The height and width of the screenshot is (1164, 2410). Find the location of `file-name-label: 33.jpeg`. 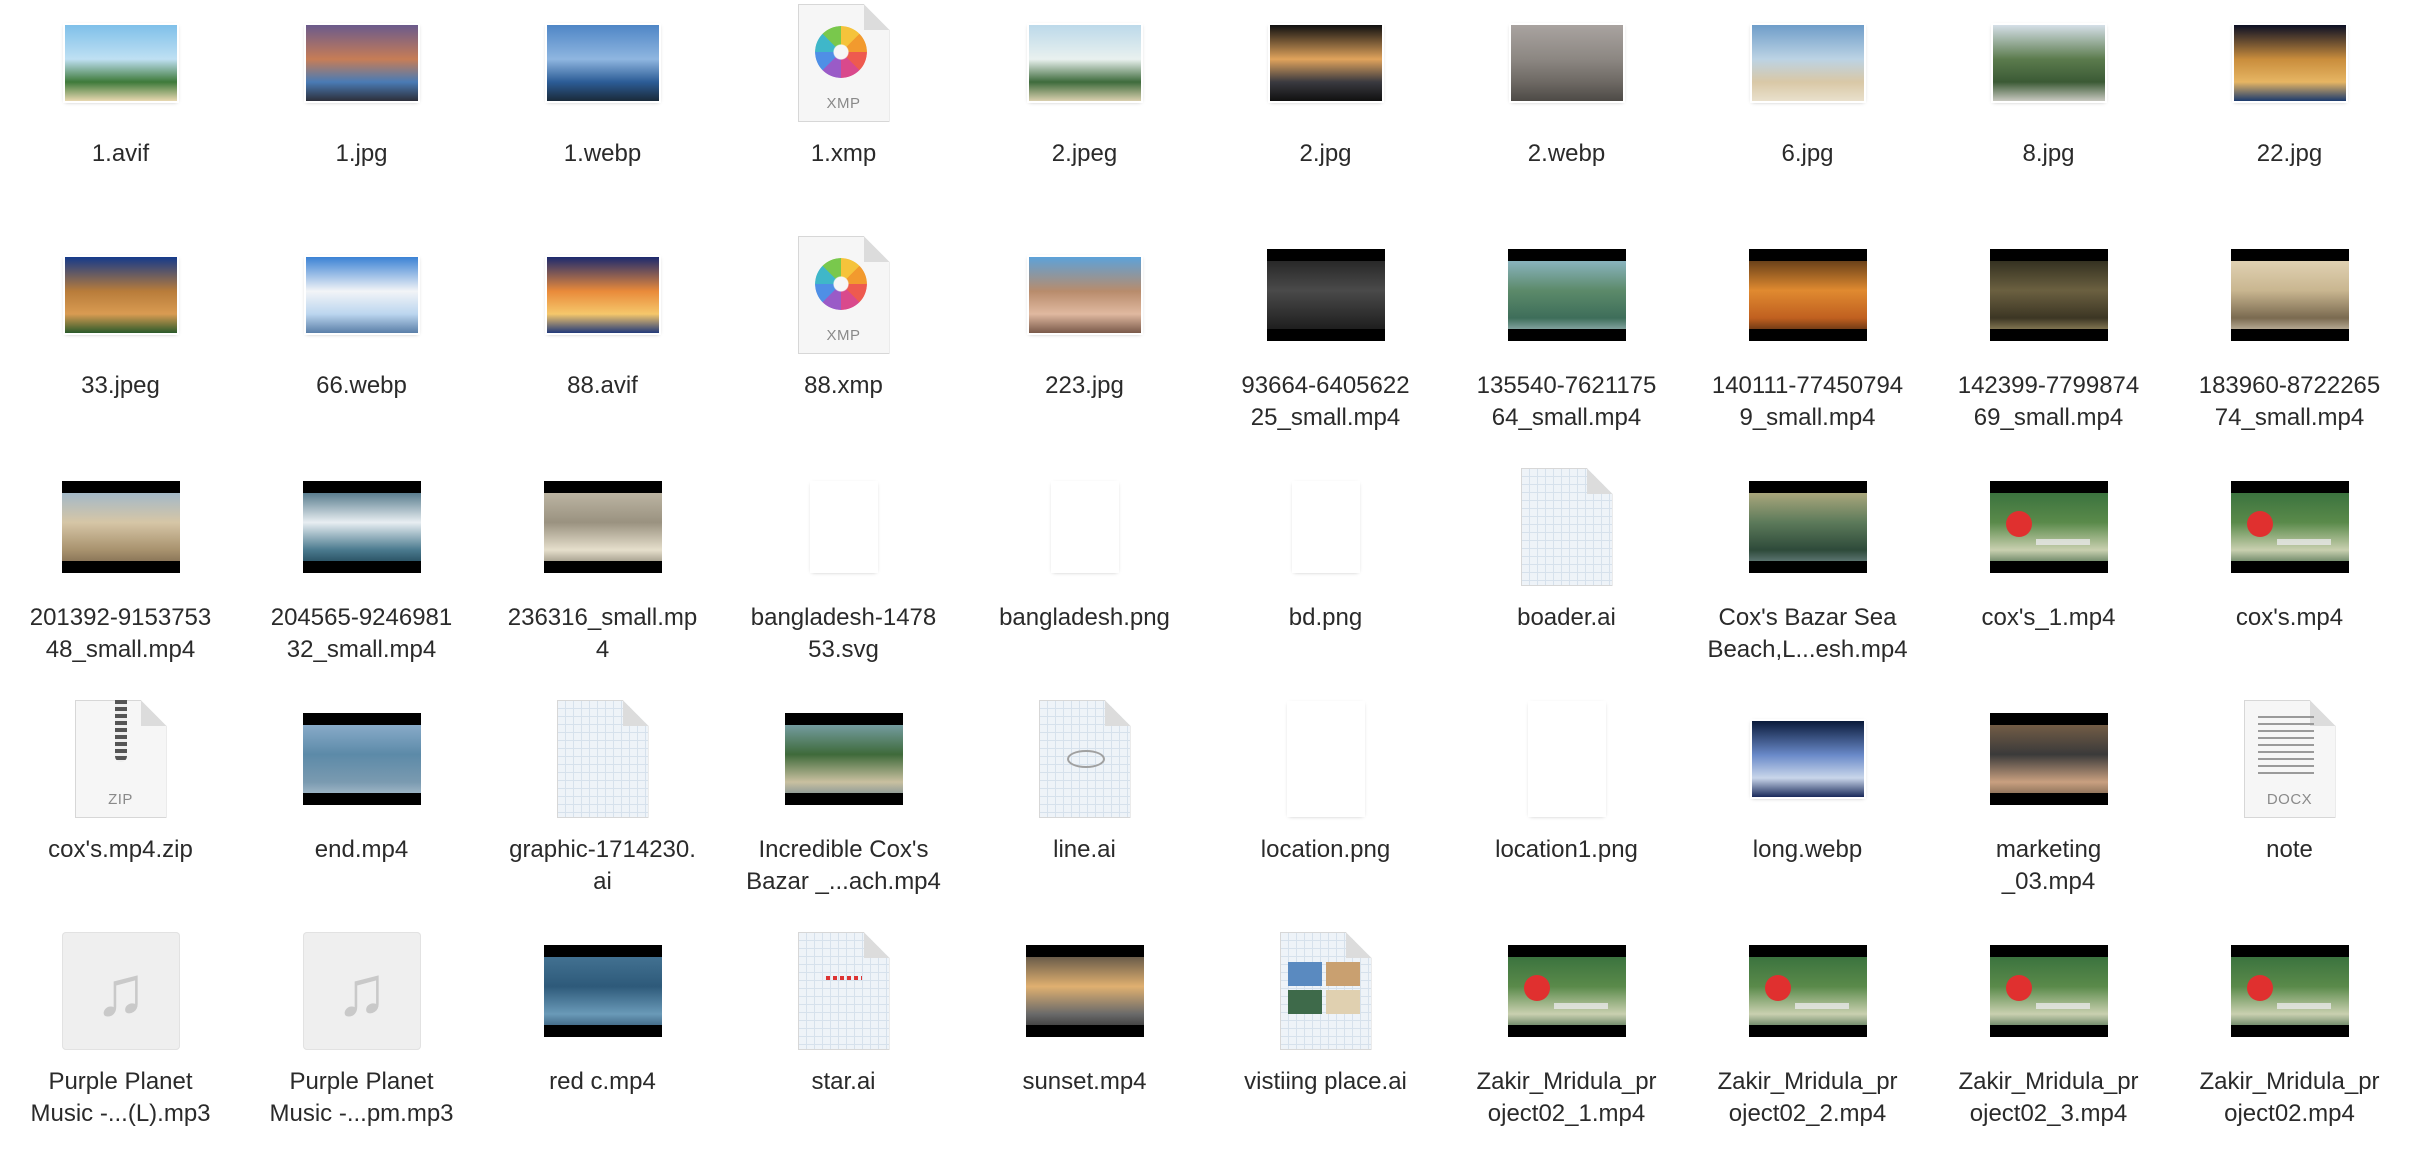

file-name-label: 33.jpeg is located at coordinates (121, 386).